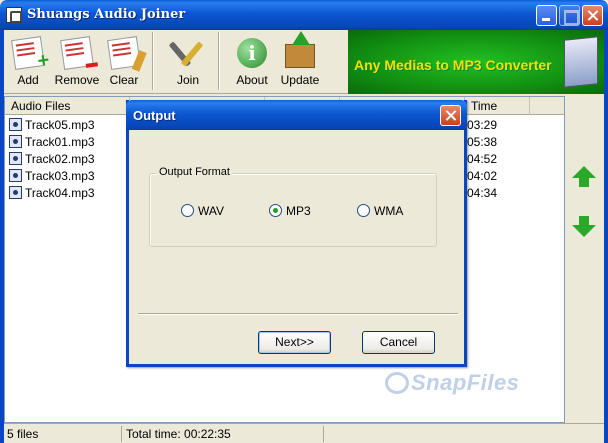  I want to click on status-file-count: 5 files, so click(63, 434).